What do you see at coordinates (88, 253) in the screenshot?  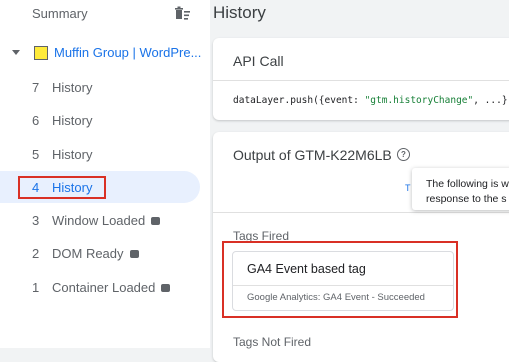 I see `event-label-text: DOM Ready` at bounding box center [88, 253].